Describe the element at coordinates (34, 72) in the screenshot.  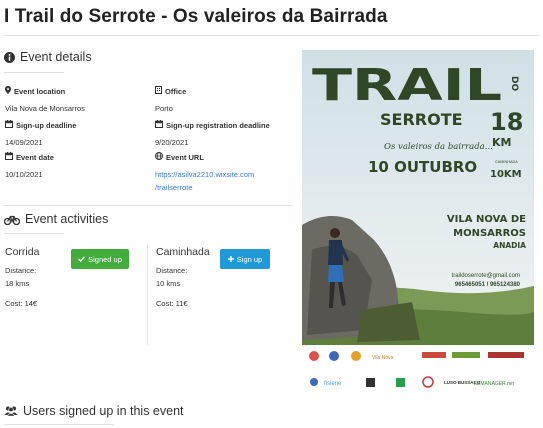
I see `event-details-underline` at that location.